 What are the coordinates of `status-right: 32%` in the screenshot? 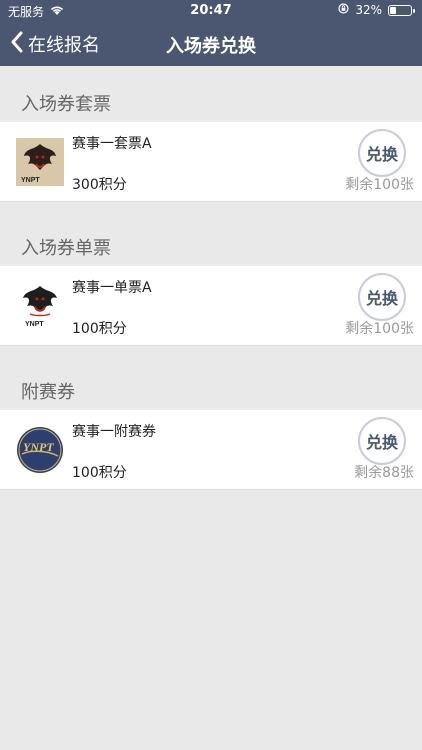 It's located at (376, 10).